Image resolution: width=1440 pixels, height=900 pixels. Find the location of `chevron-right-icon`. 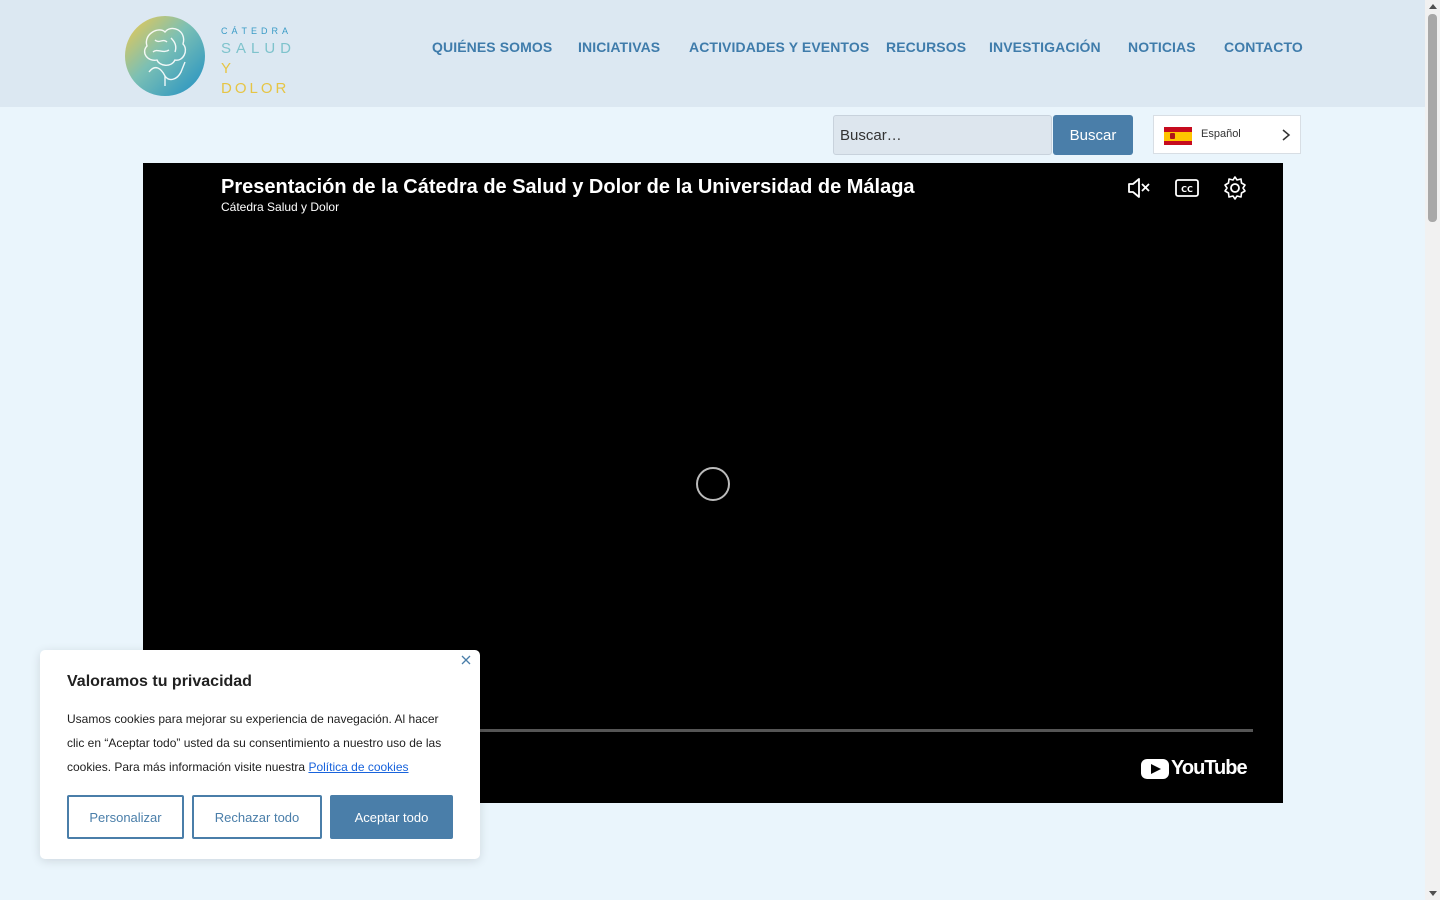

chevron-right-icon is located at coordinates (1286, 135).